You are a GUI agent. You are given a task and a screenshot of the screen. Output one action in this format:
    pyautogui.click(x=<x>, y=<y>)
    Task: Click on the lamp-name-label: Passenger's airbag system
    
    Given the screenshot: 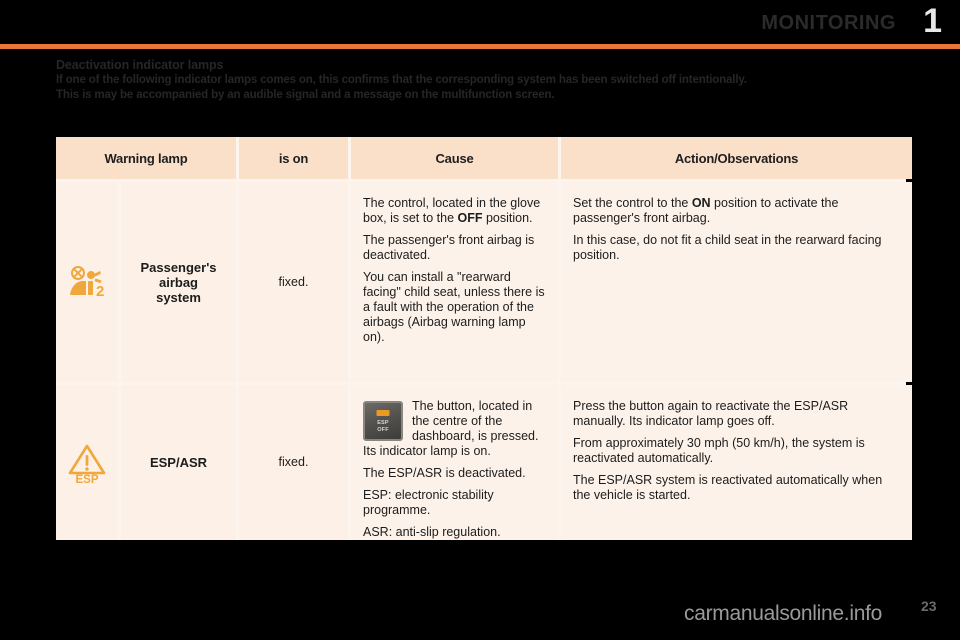 What is the action you would take?
    pyautogui.click(x=178, y=282)
    